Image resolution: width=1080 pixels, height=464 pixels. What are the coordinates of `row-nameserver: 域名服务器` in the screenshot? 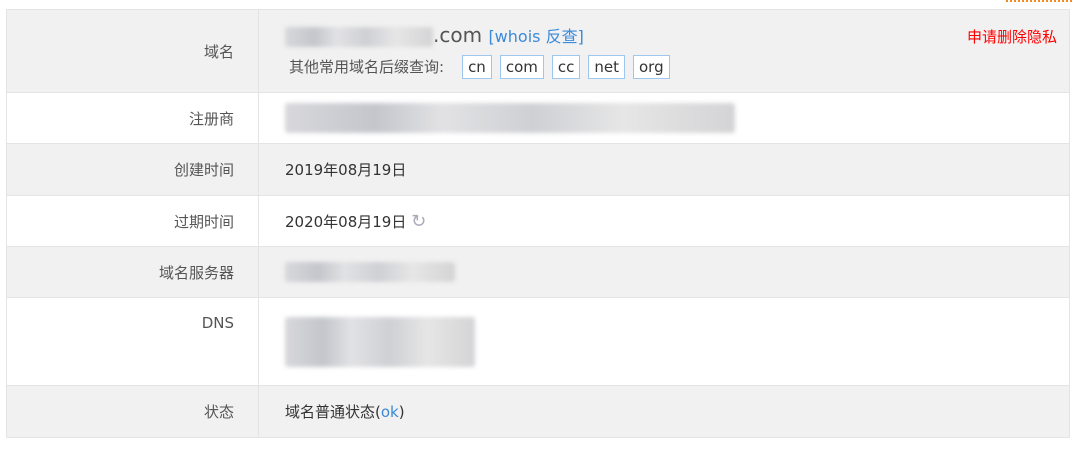 It's located at (538, 272).